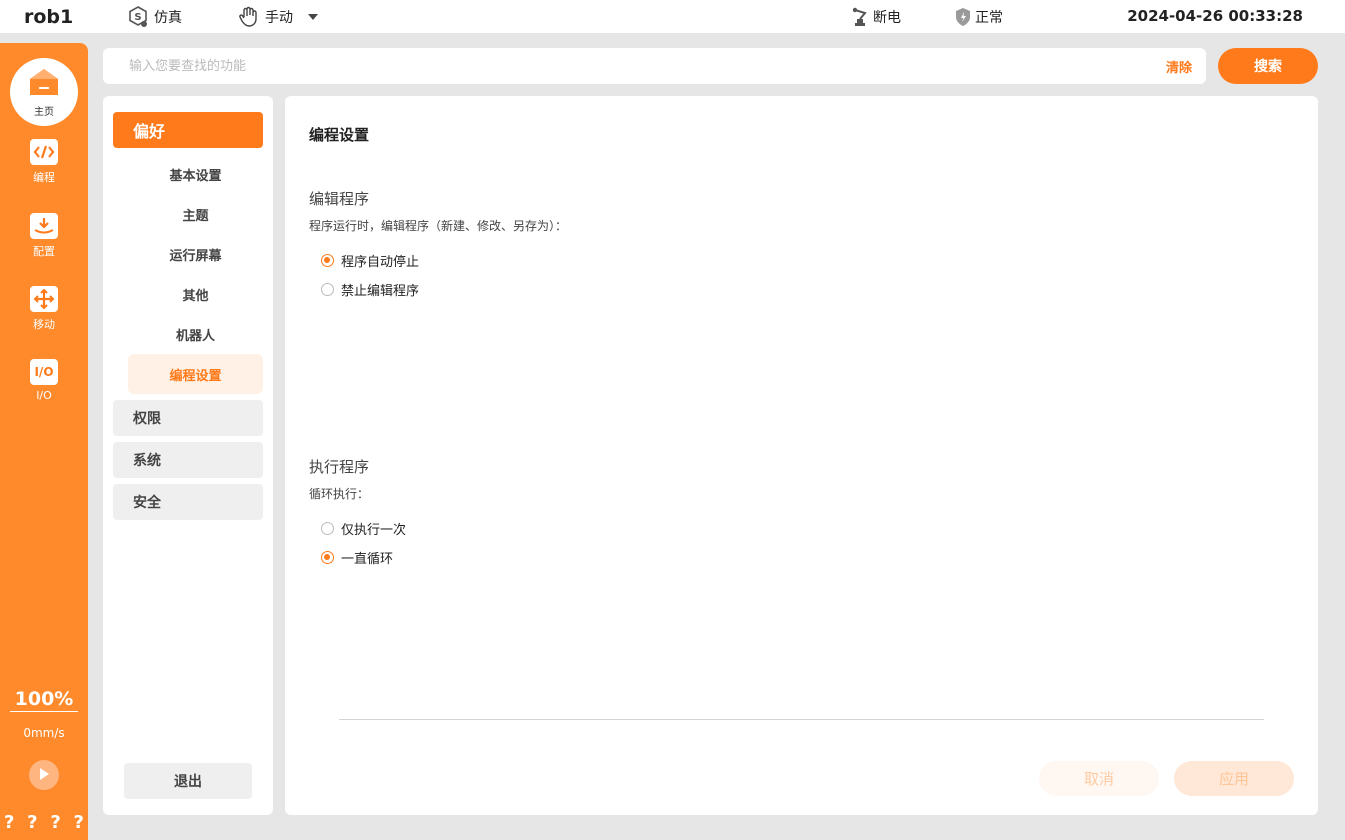  I want to click on page-title: 编程设置, so click(339, 135).